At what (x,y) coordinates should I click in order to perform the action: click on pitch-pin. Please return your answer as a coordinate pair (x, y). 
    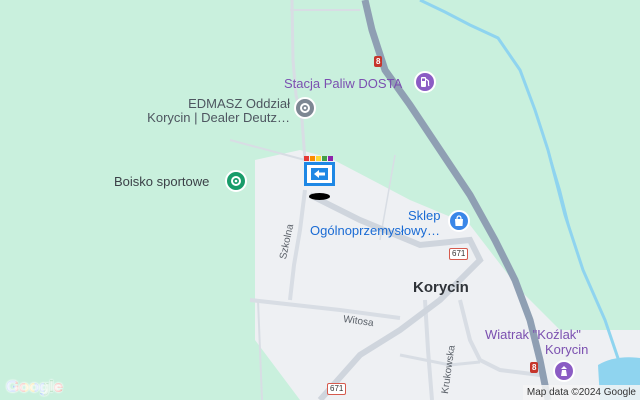
    Looking at the image, I should click on (236, 181).